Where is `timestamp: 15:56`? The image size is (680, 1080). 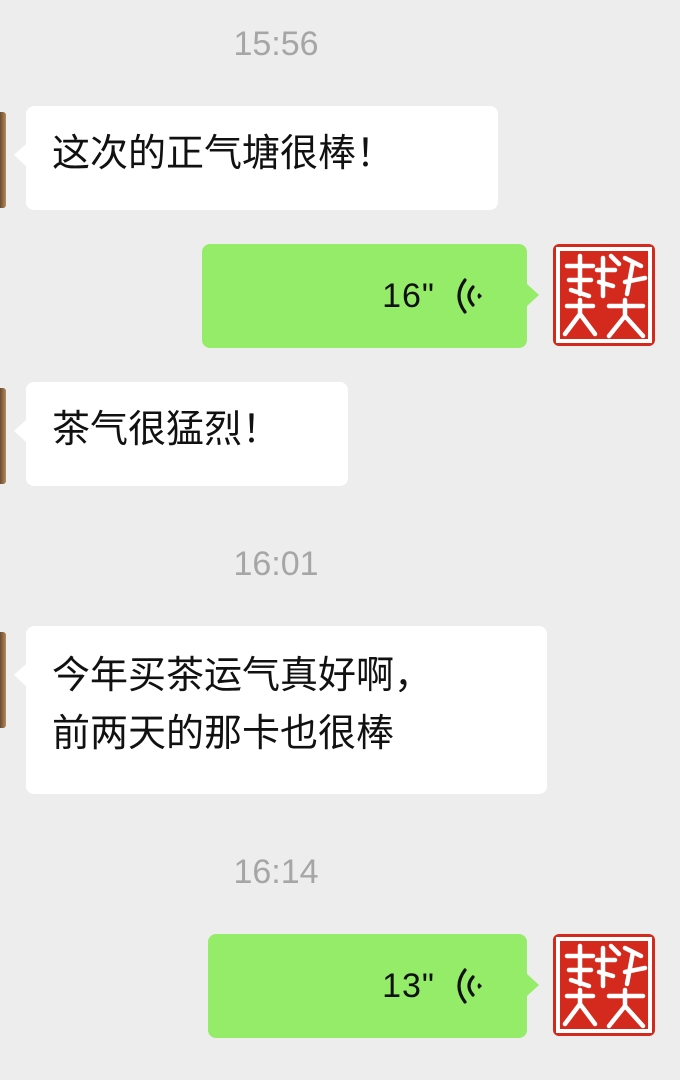 timestamp: 15:56 is located at coordinates (276, 44).